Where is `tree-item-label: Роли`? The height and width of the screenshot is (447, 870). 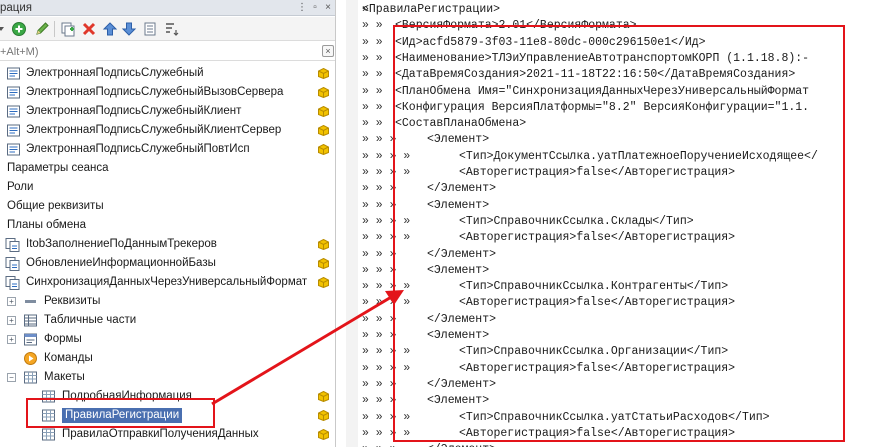
tree-item-label: Роли is located at coordinates (20, 187).